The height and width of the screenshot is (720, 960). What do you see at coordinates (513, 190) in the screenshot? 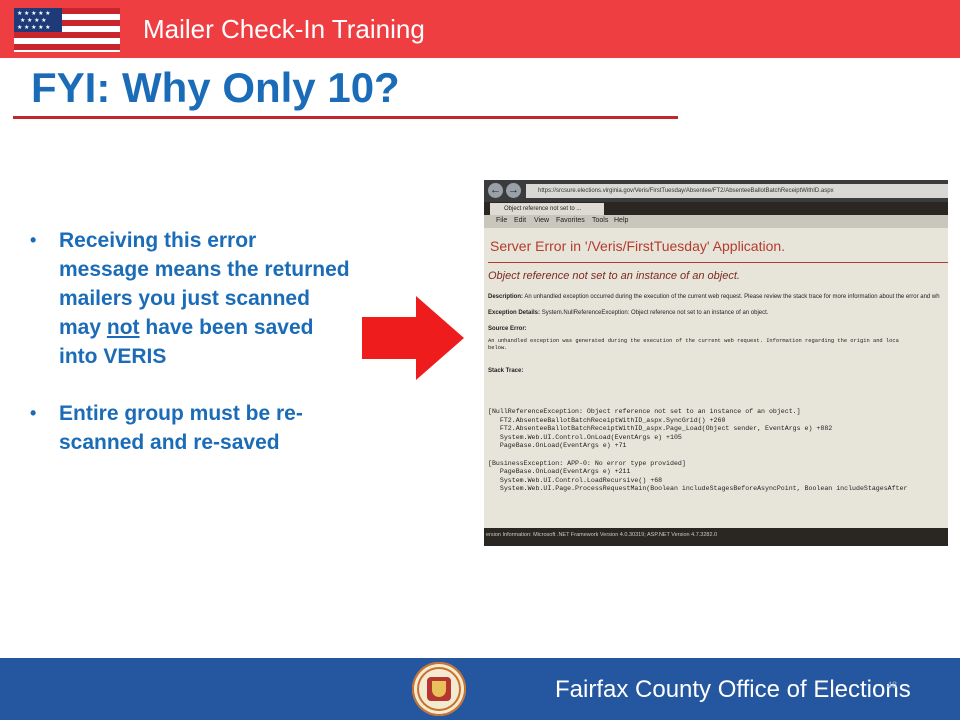
I see `forward-icon: →` at bounding box center [513, 190].